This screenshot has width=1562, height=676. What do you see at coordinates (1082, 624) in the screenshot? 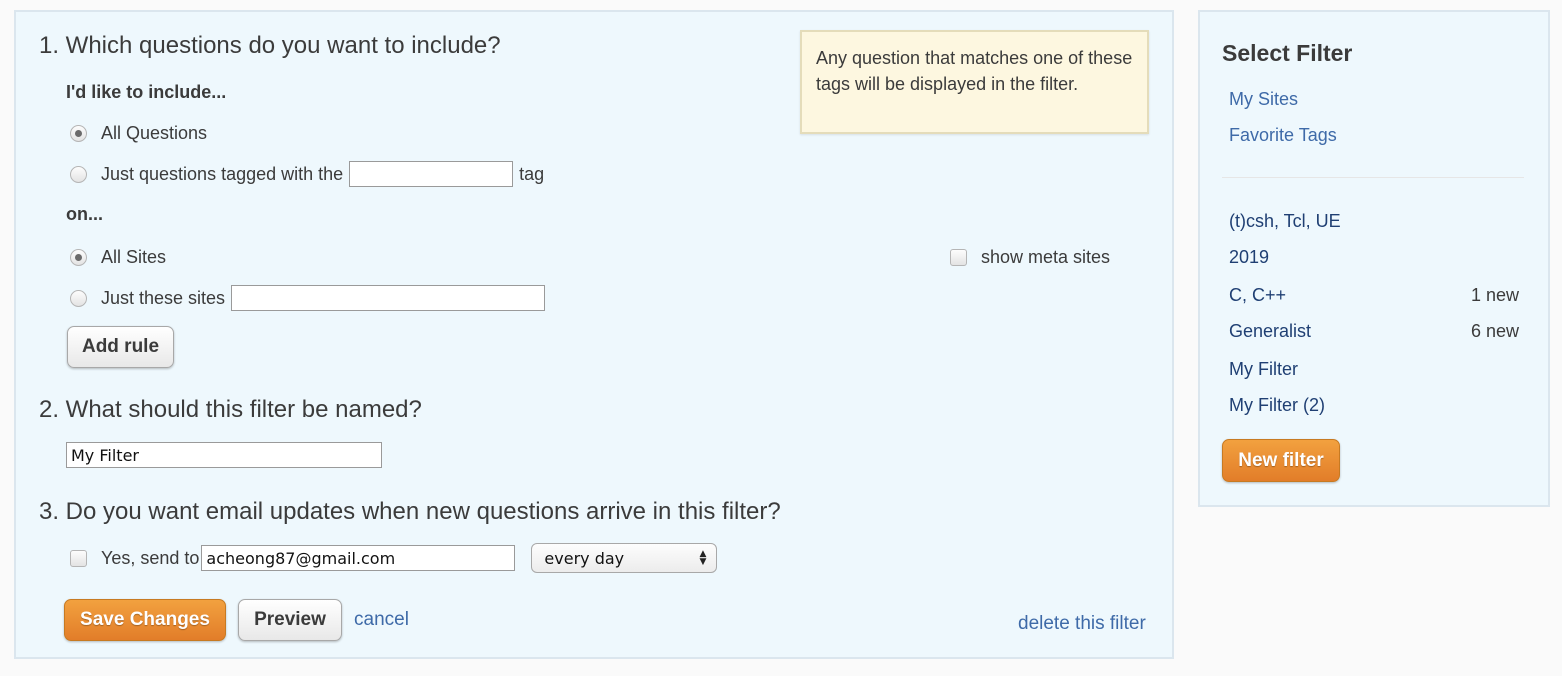
I see `delete-filter-link: delete this filter` at bounding box center [1082, 624].